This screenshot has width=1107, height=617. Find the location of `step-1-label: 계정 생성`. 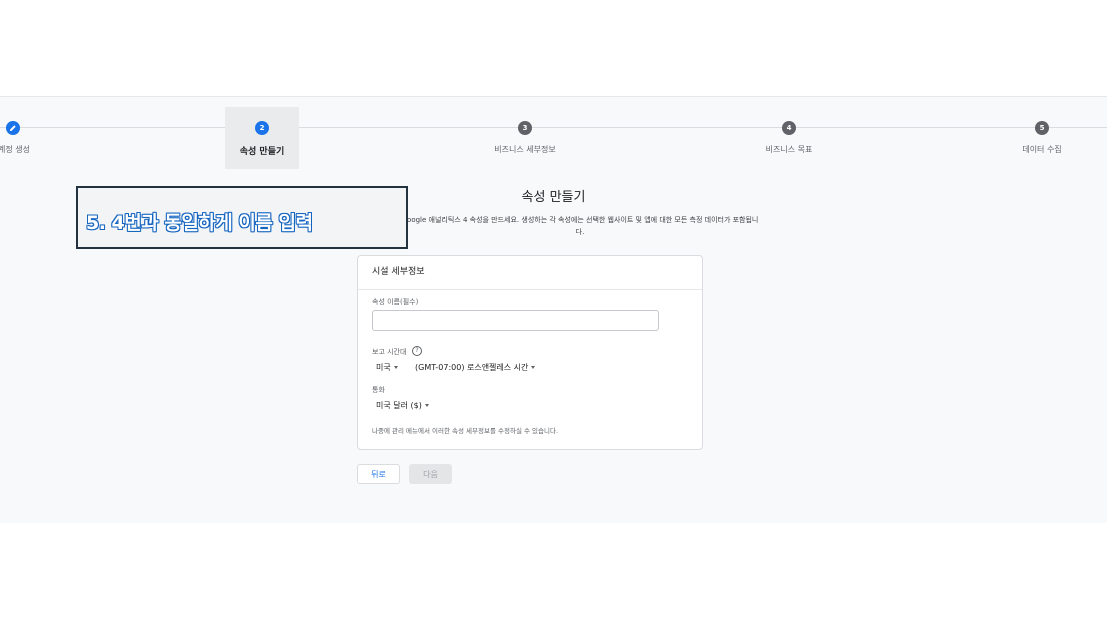

step-1-label: 계정 생성 is located at coordinates (15, 149).